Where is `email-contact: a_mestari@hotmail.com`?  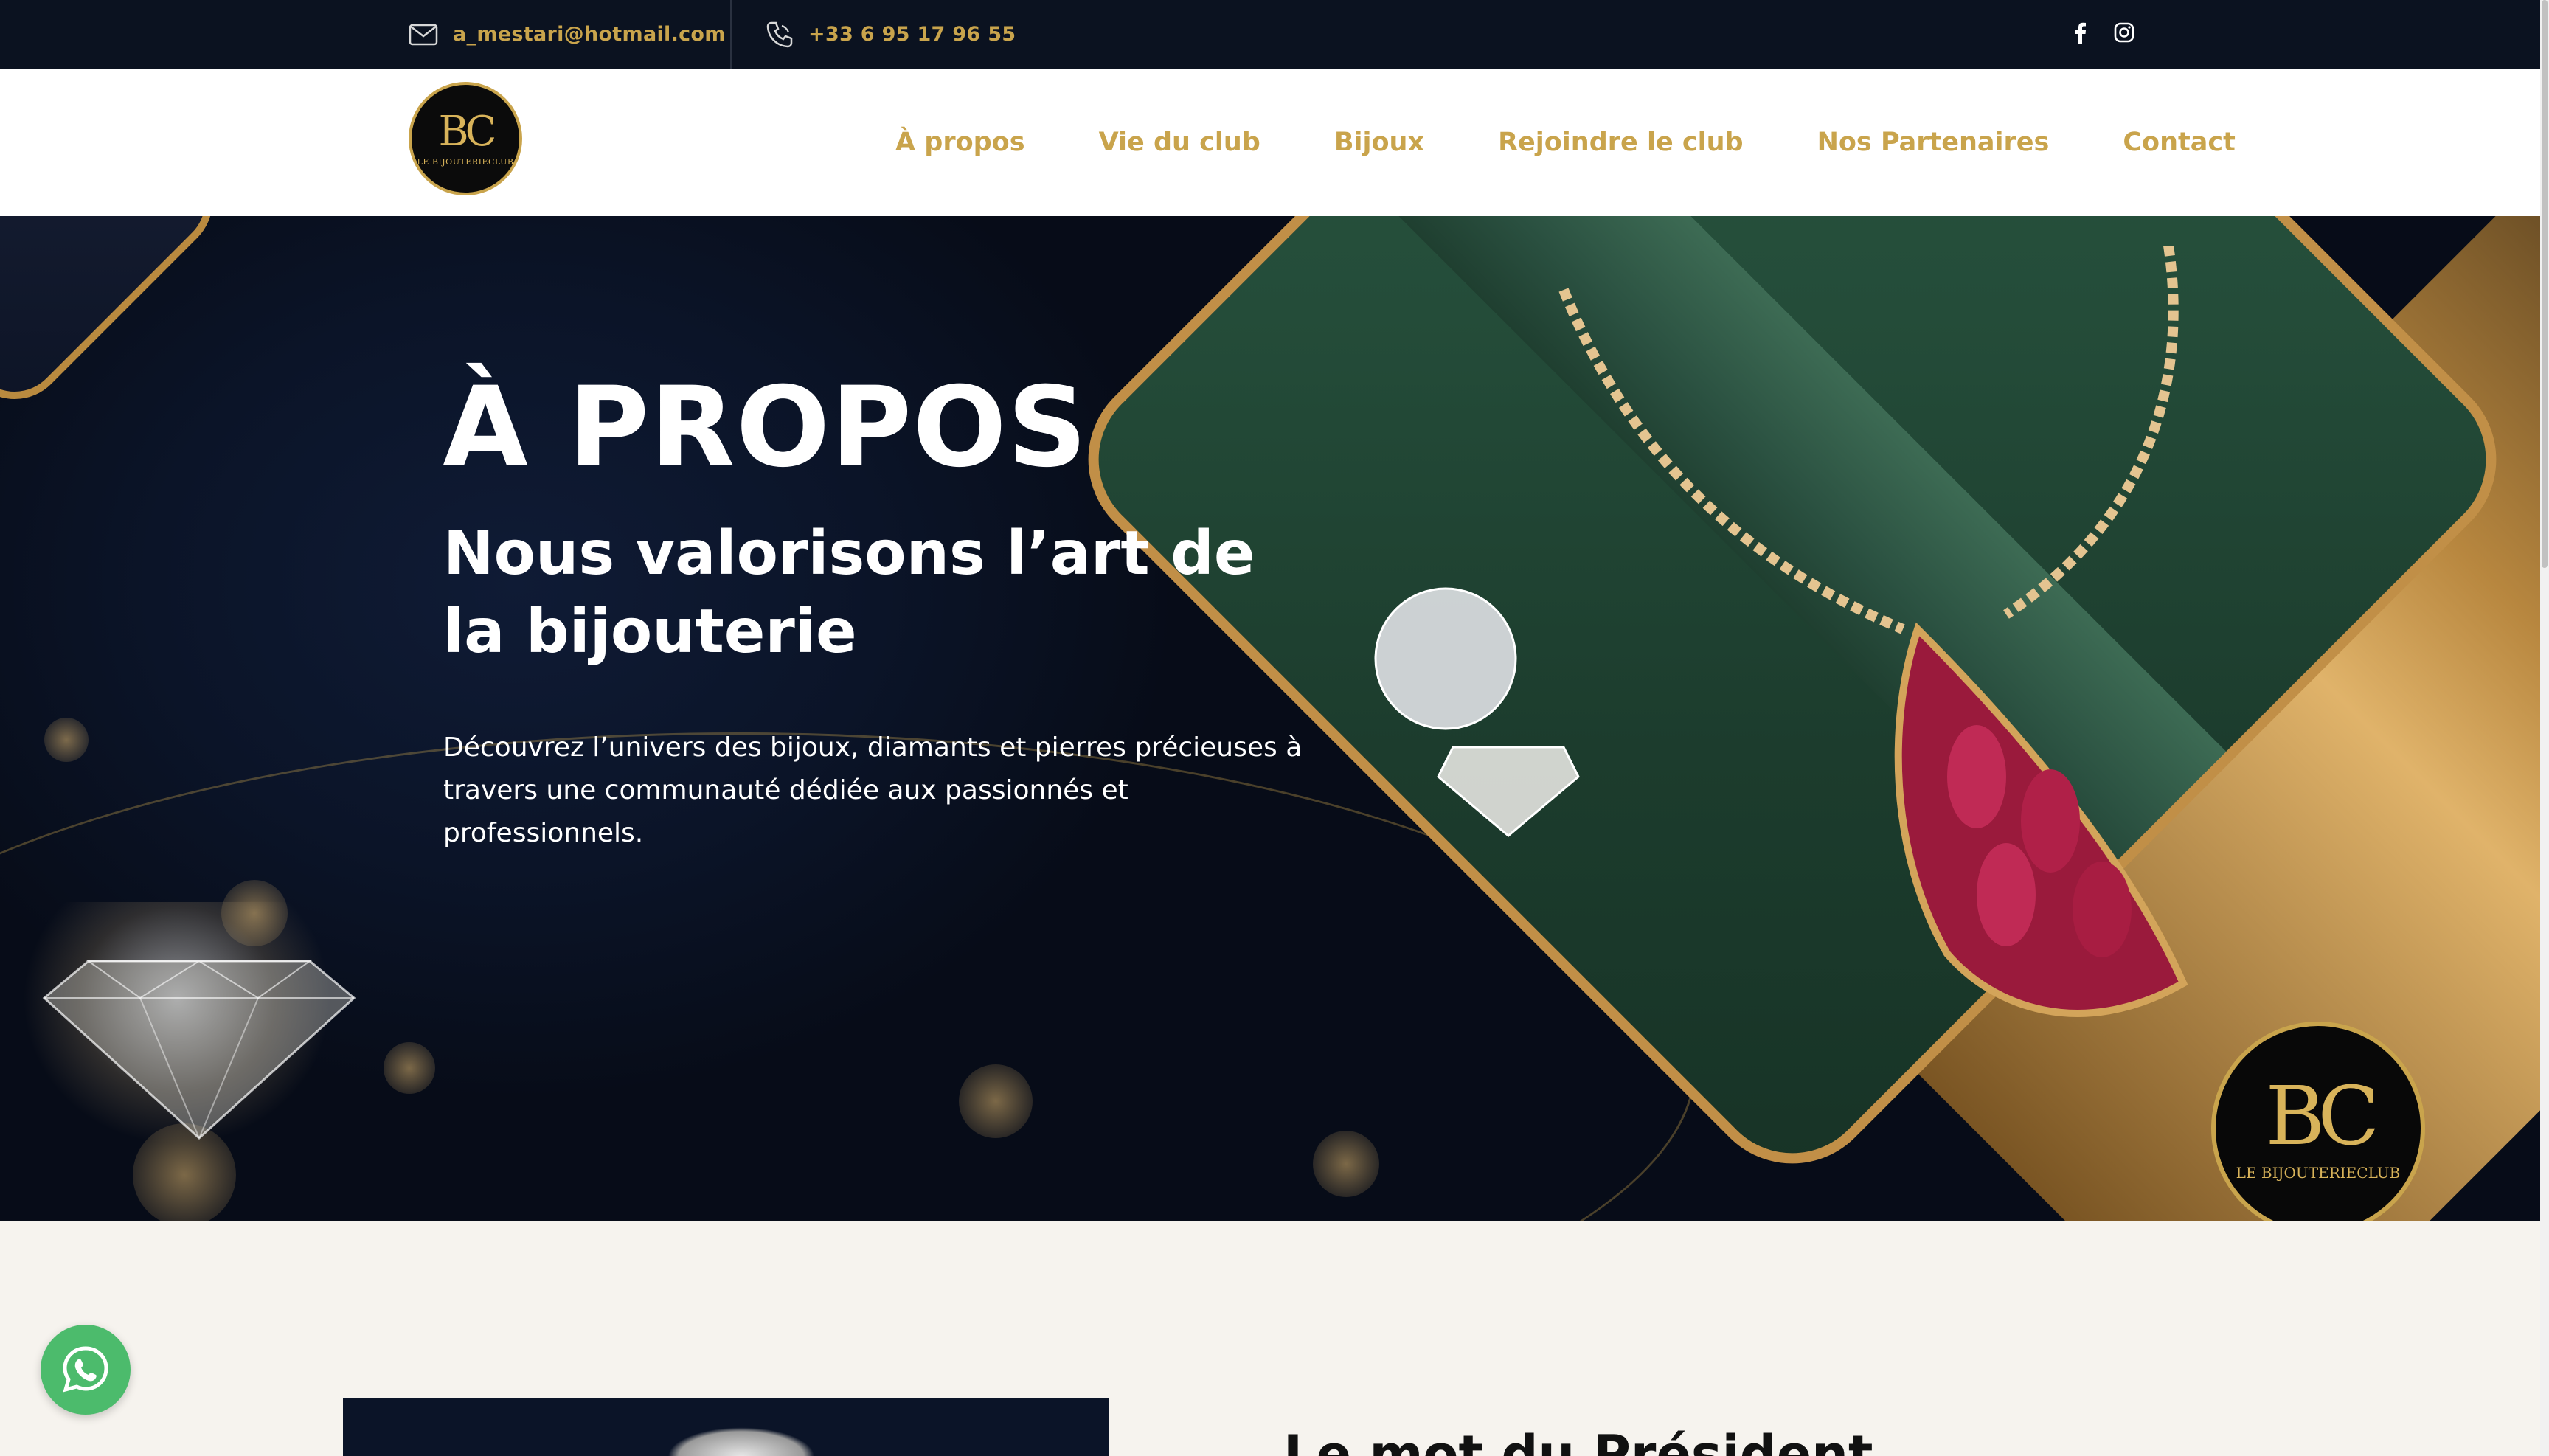
email-contact: a_mestari@hotmail.com is located at coordinates (567, 34).